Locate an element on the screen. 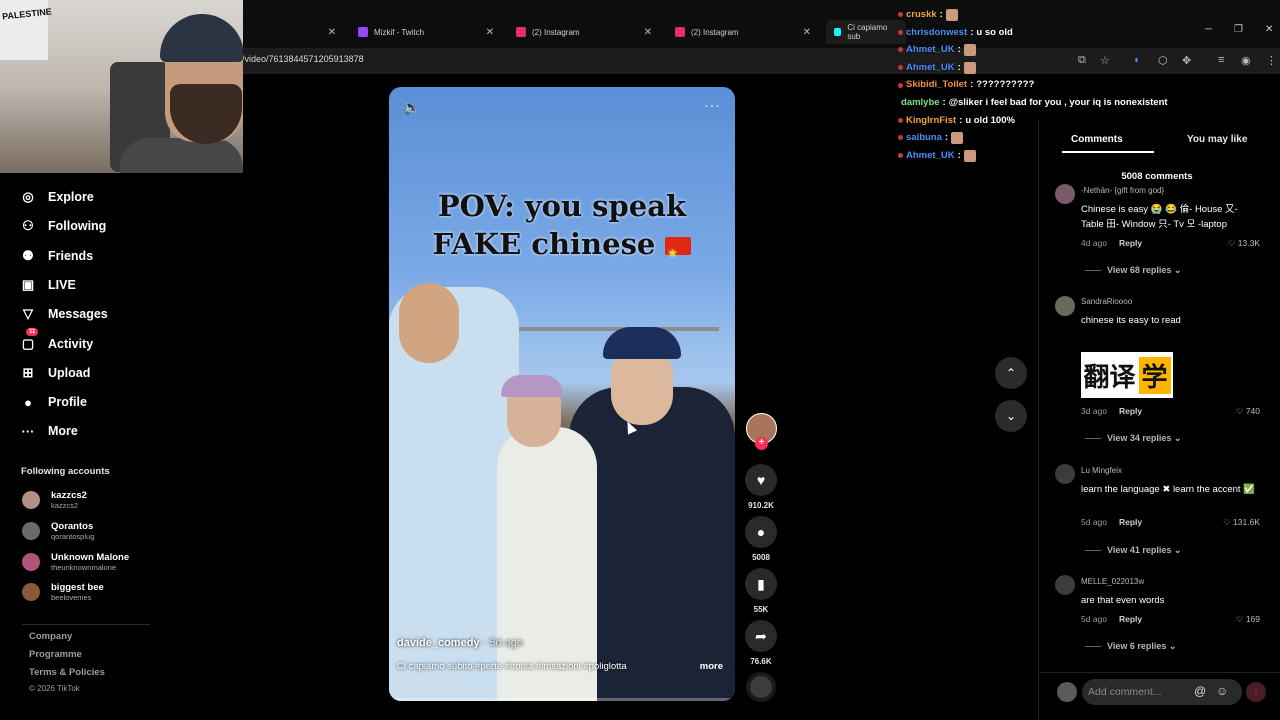  streamer-body is located at coordinates (181, 155).